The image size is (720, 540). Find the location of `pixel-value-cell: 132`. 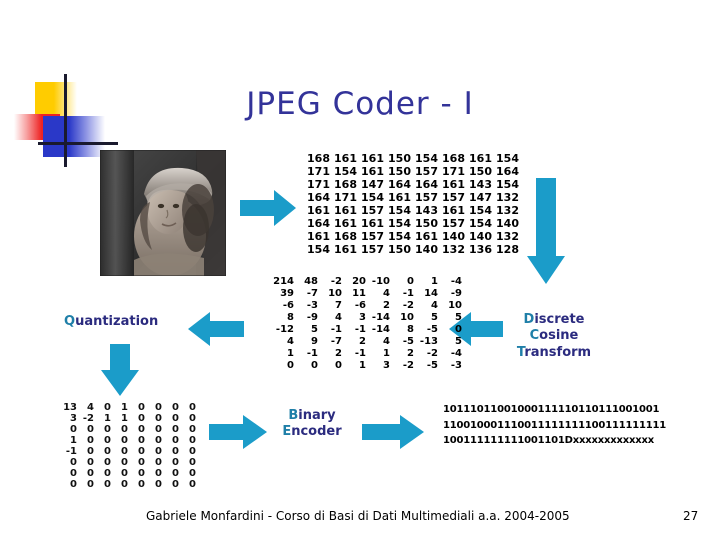

pixel-value-cell: 132 is located at coordinates (507, 210).